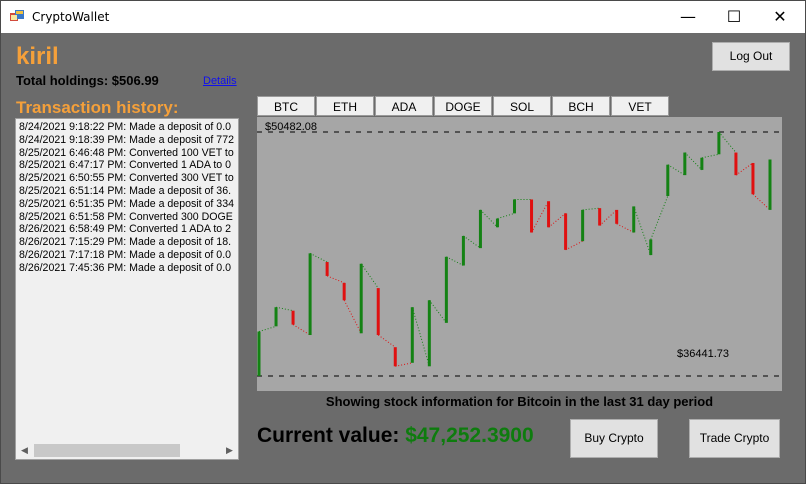  Describe the element at coordinates (780, 17) in the screenshot. I see `close-button: ✕` at that location.